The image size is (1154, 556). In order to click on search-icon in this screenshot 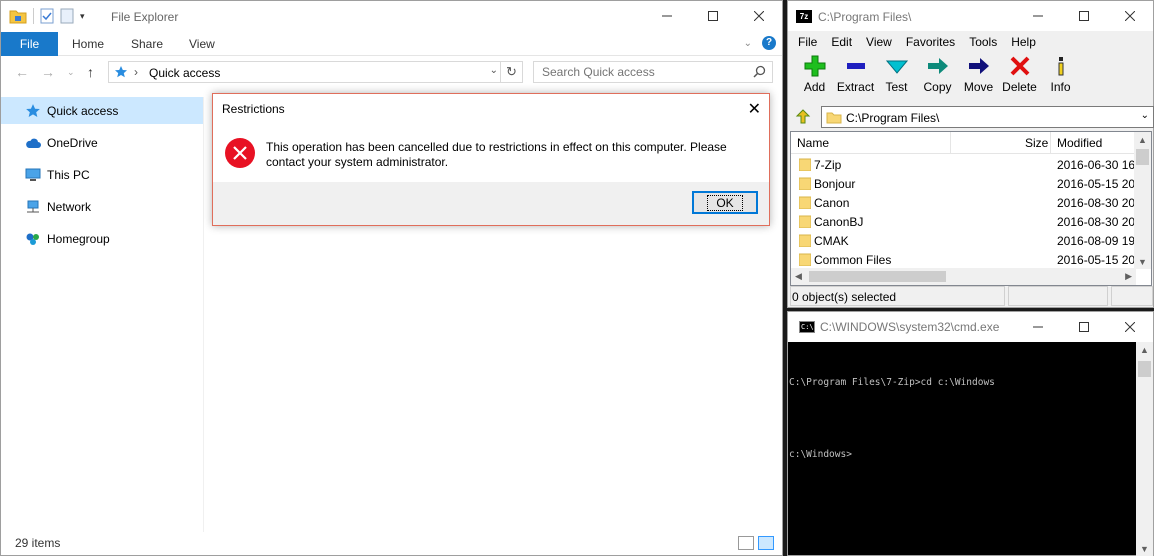, I will do `click(759, 71)`.